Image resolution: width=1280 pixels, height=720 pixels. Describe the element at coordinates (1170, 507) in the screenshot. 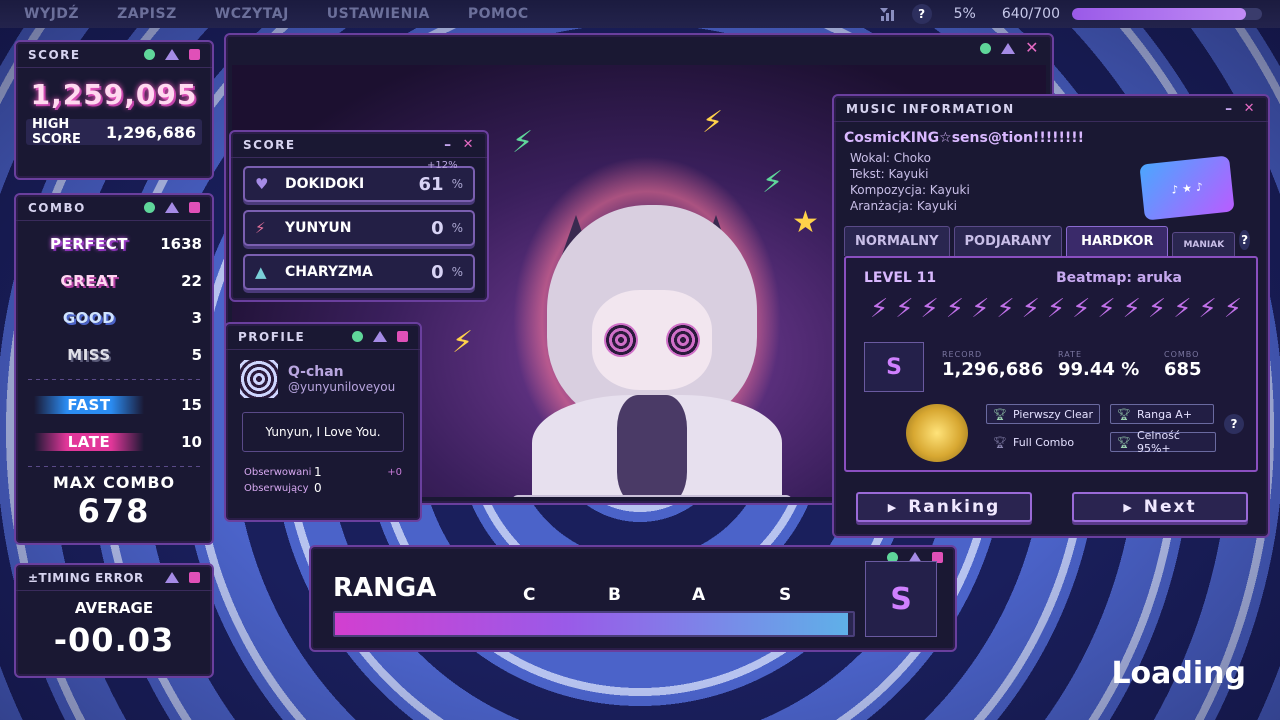

I see `next-button-label: Next` at that location.